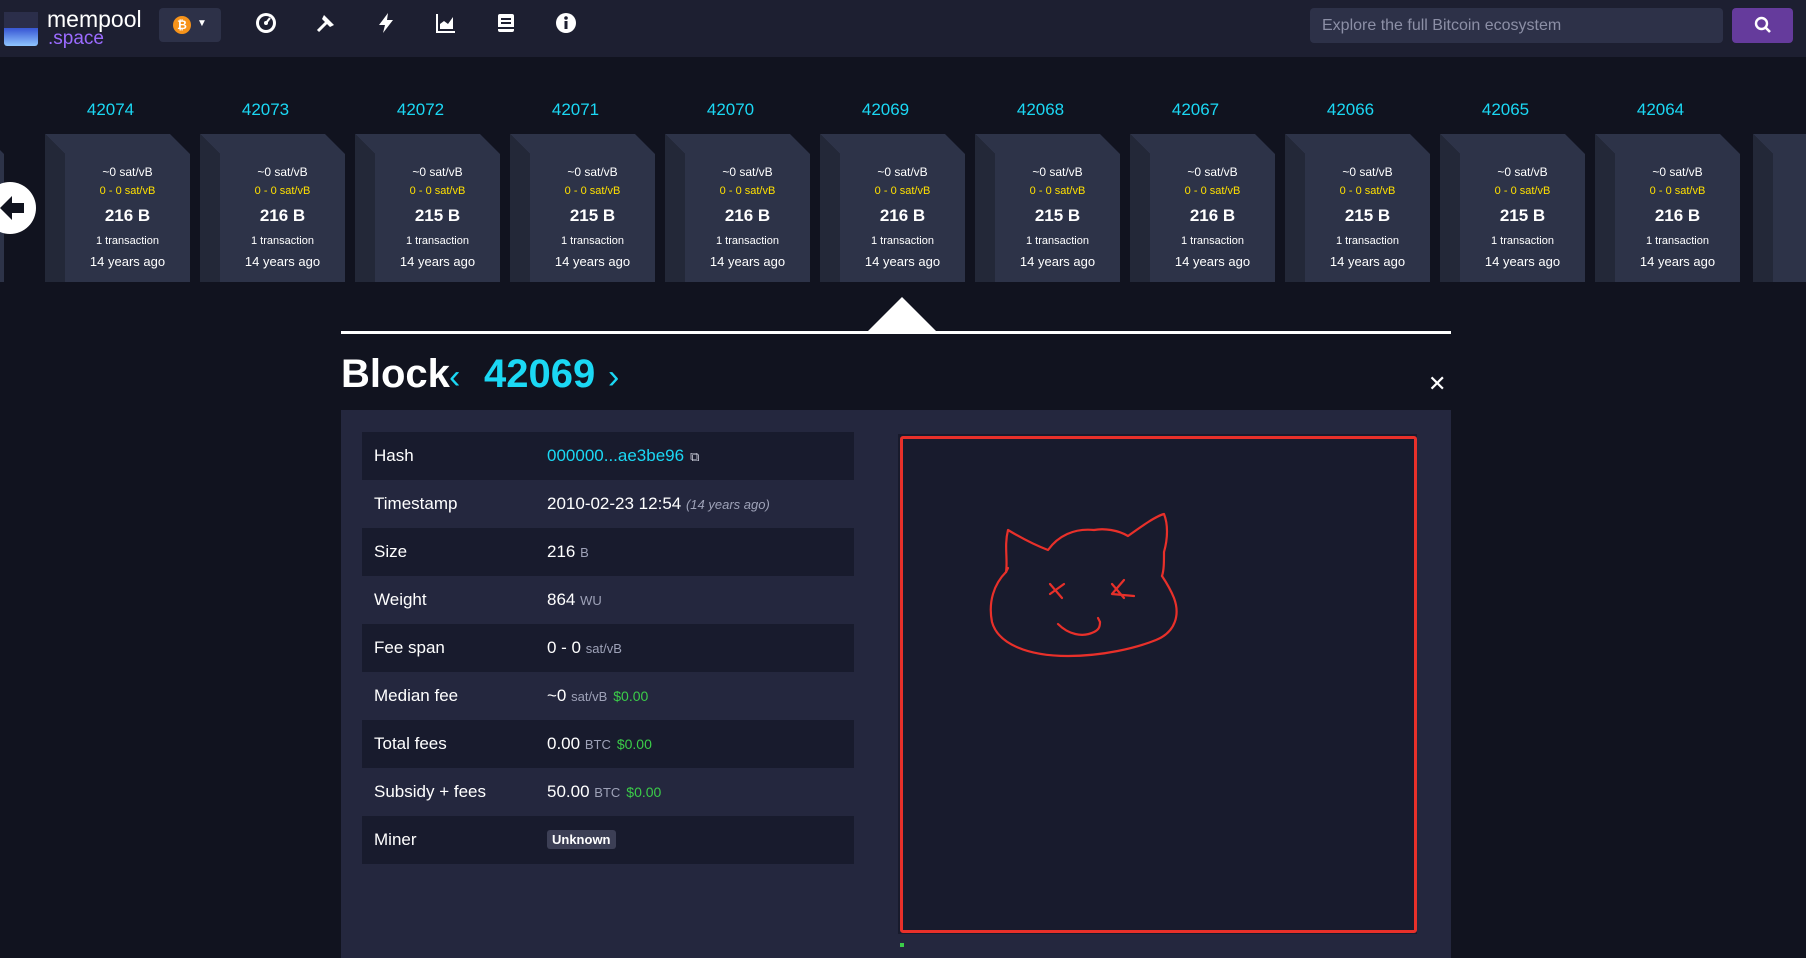 This screenshot has width=1806, height=958. I want to click on clipboard-icon: ⧉, so click(694, 457).